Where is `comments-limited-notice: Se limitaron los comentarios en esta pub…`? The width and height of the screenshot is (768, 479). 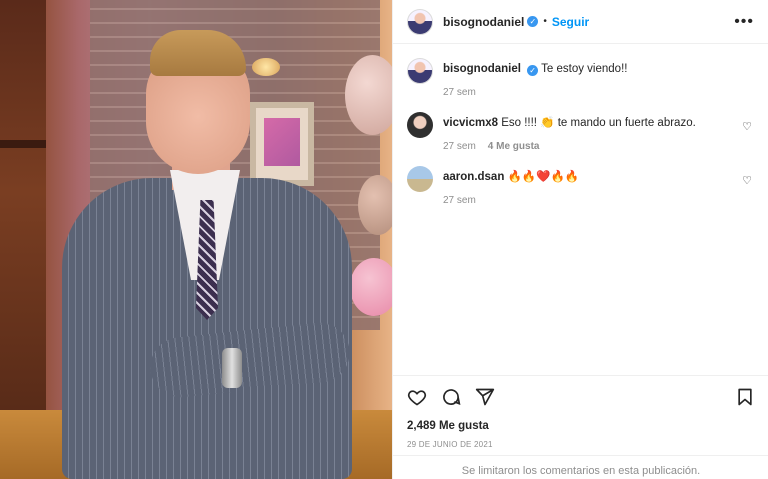
comments-limited-notice: Se limitaron los comentarios en esta pub… is located at coordinates (580, 467).